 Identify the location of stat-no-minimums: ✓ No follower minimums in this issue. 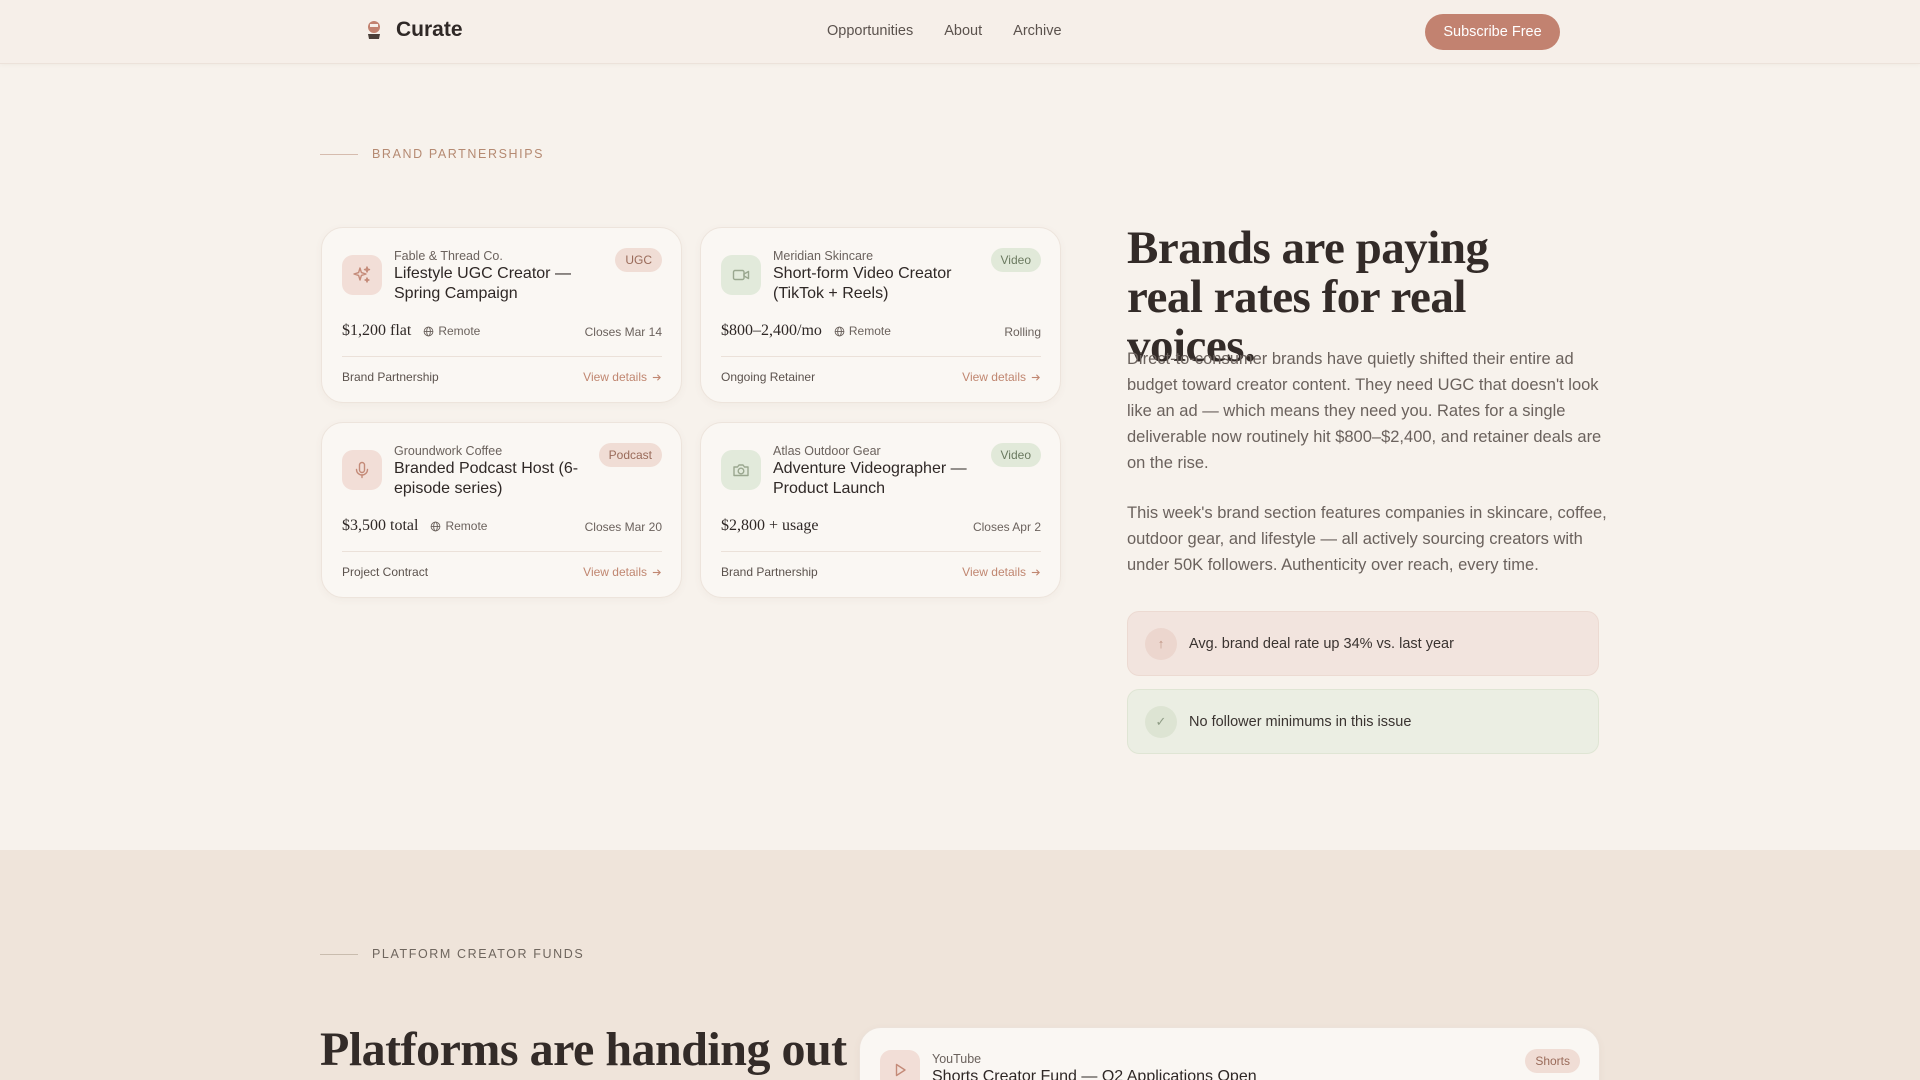
(1363, 721).